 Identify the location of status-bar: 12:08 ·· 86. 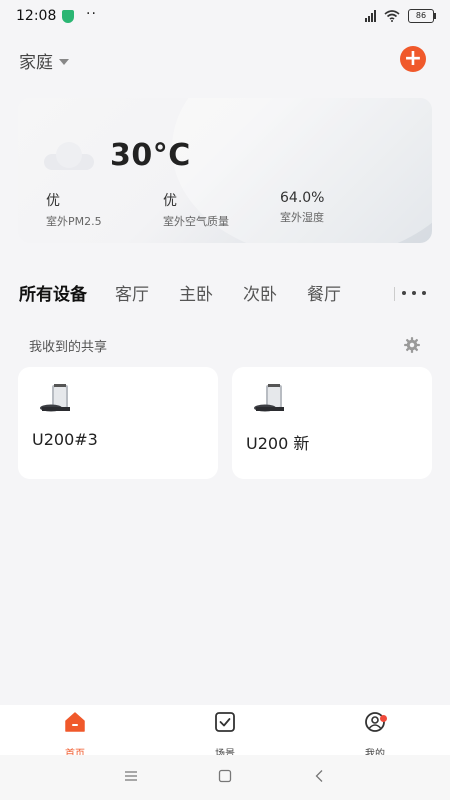
(225, 17).